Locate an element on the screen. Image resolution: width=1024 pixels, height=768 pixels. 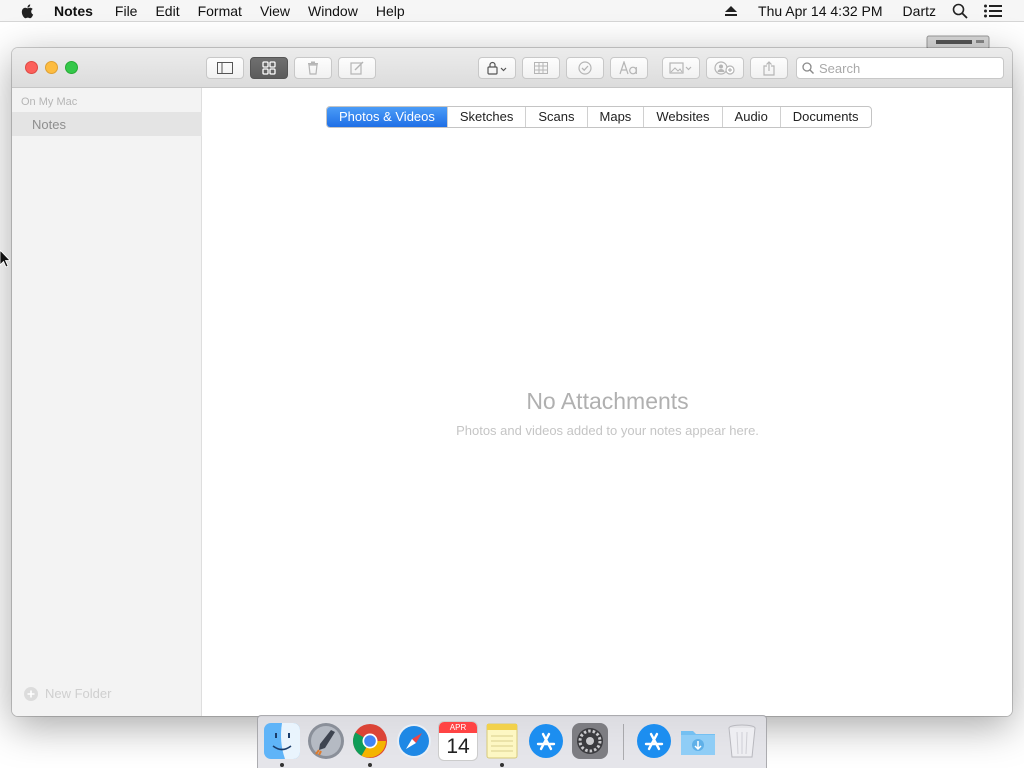
safari-icon is located at coordinates (414, 741).